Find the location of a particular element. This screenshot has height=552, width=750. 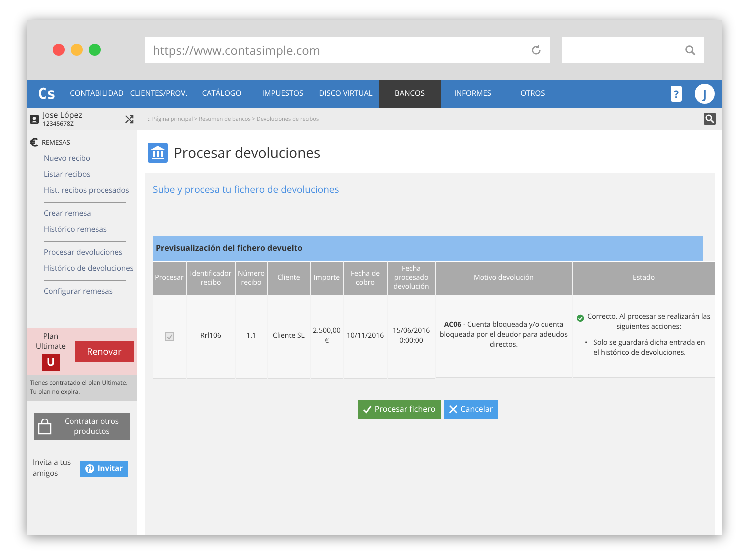

cancel-button: Cancelar is located at coordinates (471, 409).